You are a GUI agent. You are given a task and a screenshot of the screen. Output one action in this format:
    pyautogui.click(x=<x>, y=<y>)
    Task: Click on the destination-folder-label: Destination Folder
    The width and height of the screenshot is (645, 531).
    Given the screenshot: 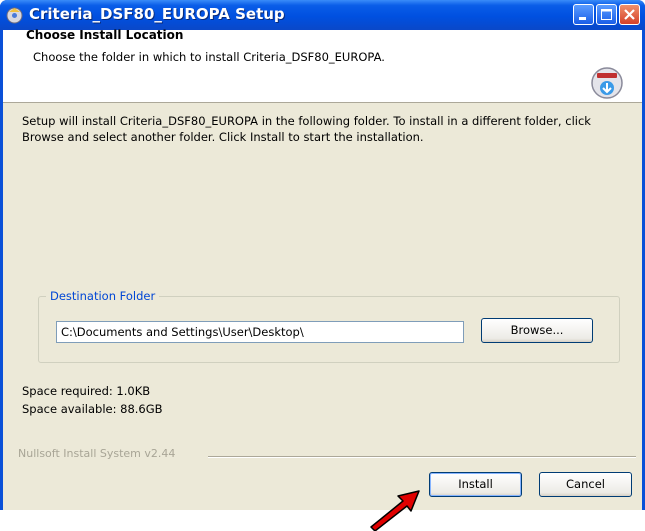 What is the action you would take?
    pyautogui.click(x=103, y=296)
    